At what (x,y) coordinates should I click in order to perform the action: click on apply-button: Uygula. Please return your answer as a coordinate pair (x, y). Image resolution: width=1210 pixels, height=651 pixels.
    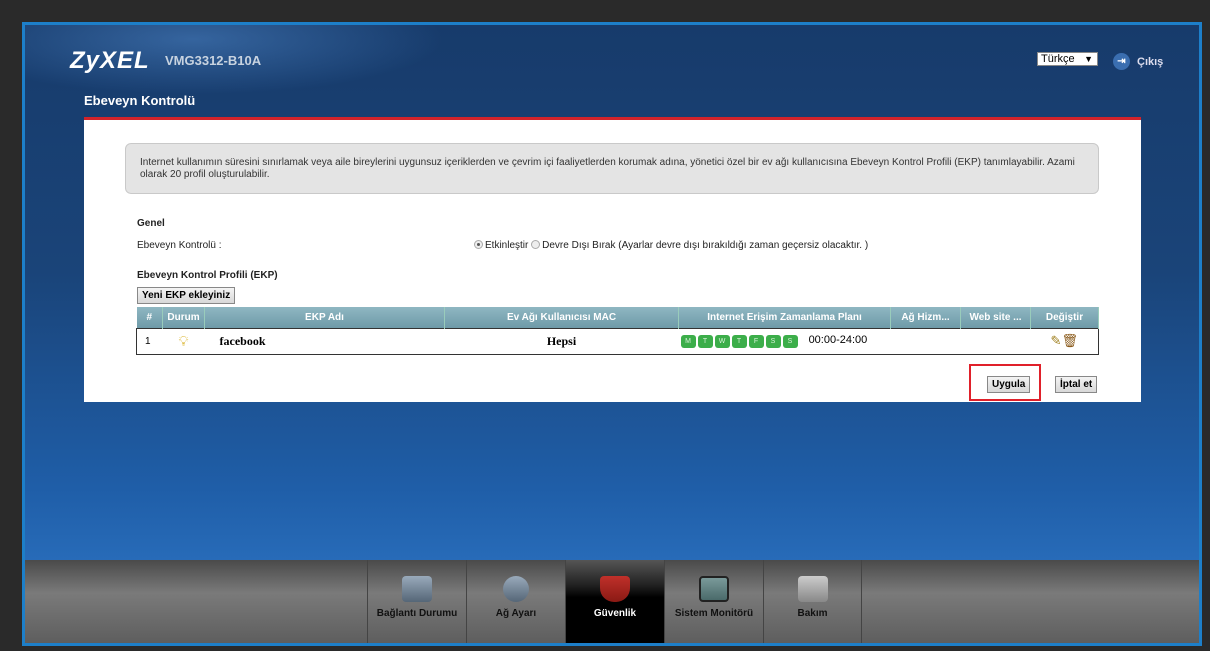
    Looking at the image, I should click on (1009, 384).